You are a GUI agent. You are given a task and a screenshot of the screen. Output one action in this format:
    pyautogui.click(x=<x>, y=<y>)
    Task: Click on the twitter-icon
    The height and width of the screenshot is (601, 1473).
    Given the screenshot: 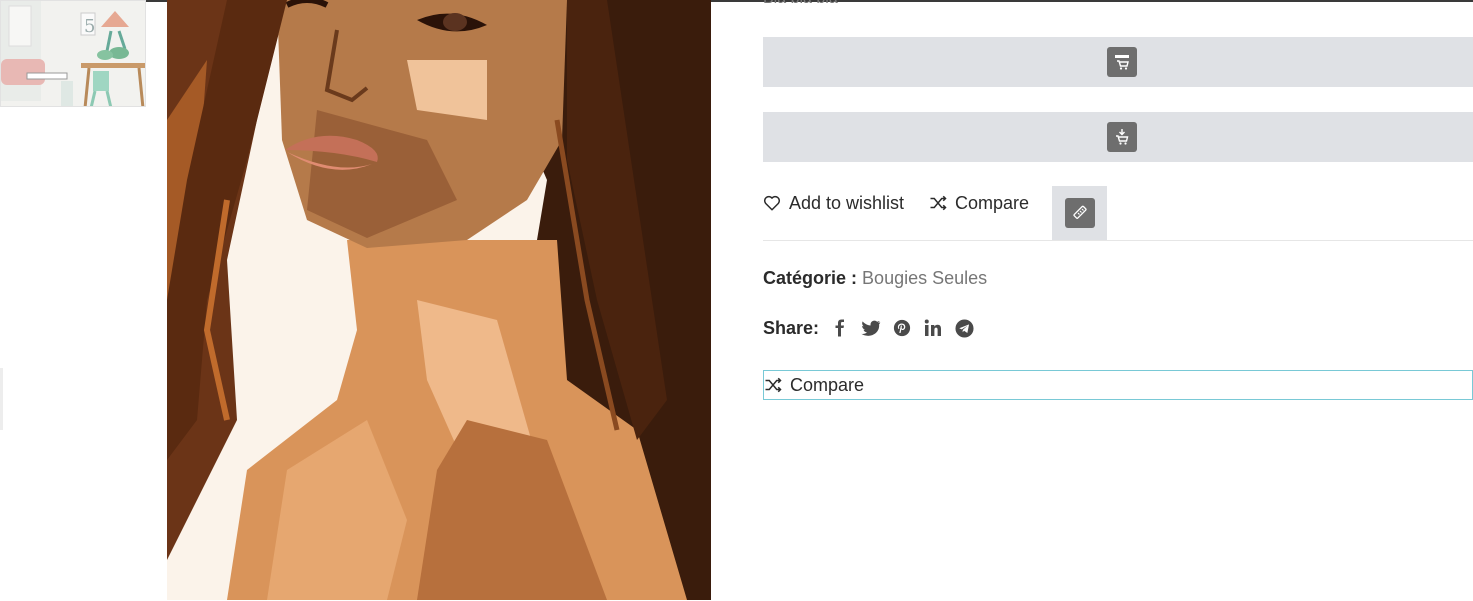 What is the action you would take?
    pyautogui.click(x=871, y=328)
    